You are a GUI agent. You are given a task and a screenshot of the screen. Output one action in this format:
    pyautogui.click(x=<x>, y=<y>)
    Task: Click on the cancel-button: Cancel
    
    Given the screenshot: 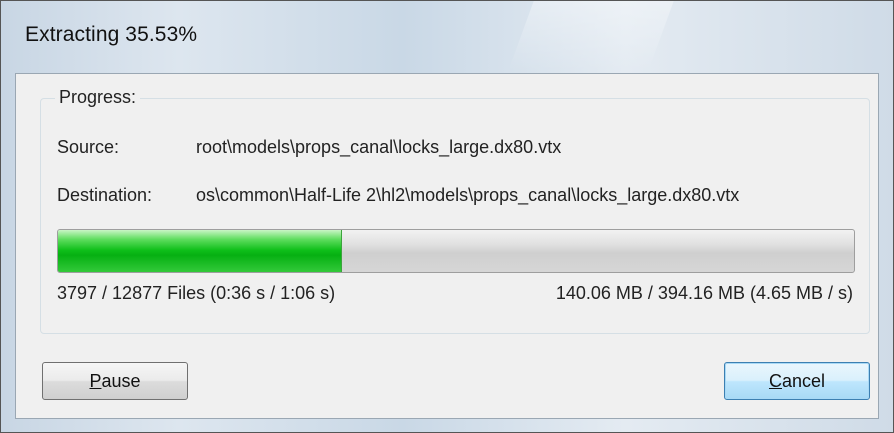 What is the action you would take?
    pyautogui.click(x=797, y=381)
    